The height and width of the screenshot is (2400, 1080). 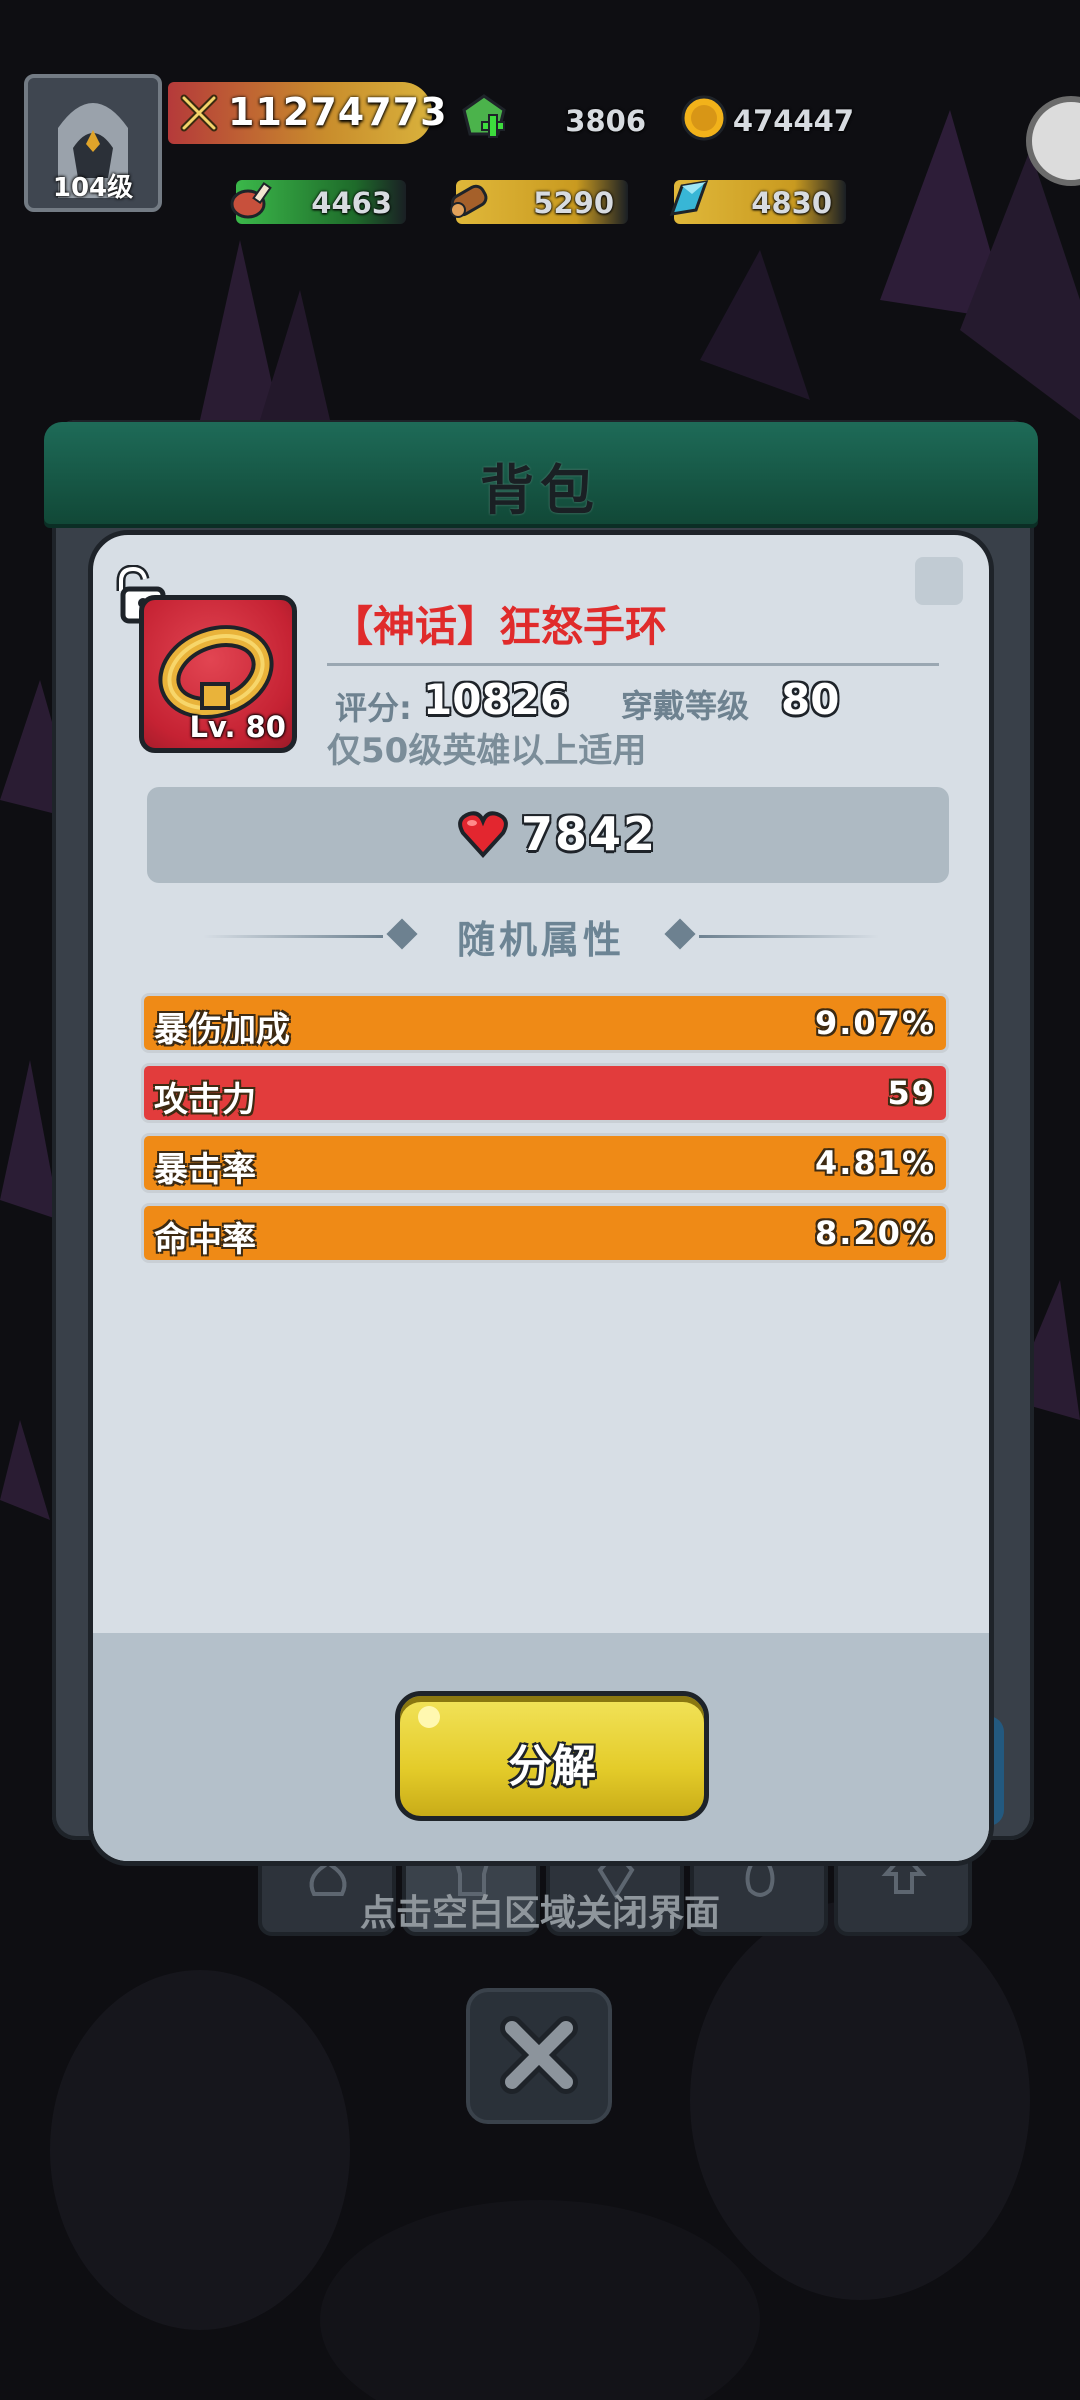 What do you see at coordinates (939, 581) in the screenshot?
I see `popup-corner-button` at bounding box center [939, 581].